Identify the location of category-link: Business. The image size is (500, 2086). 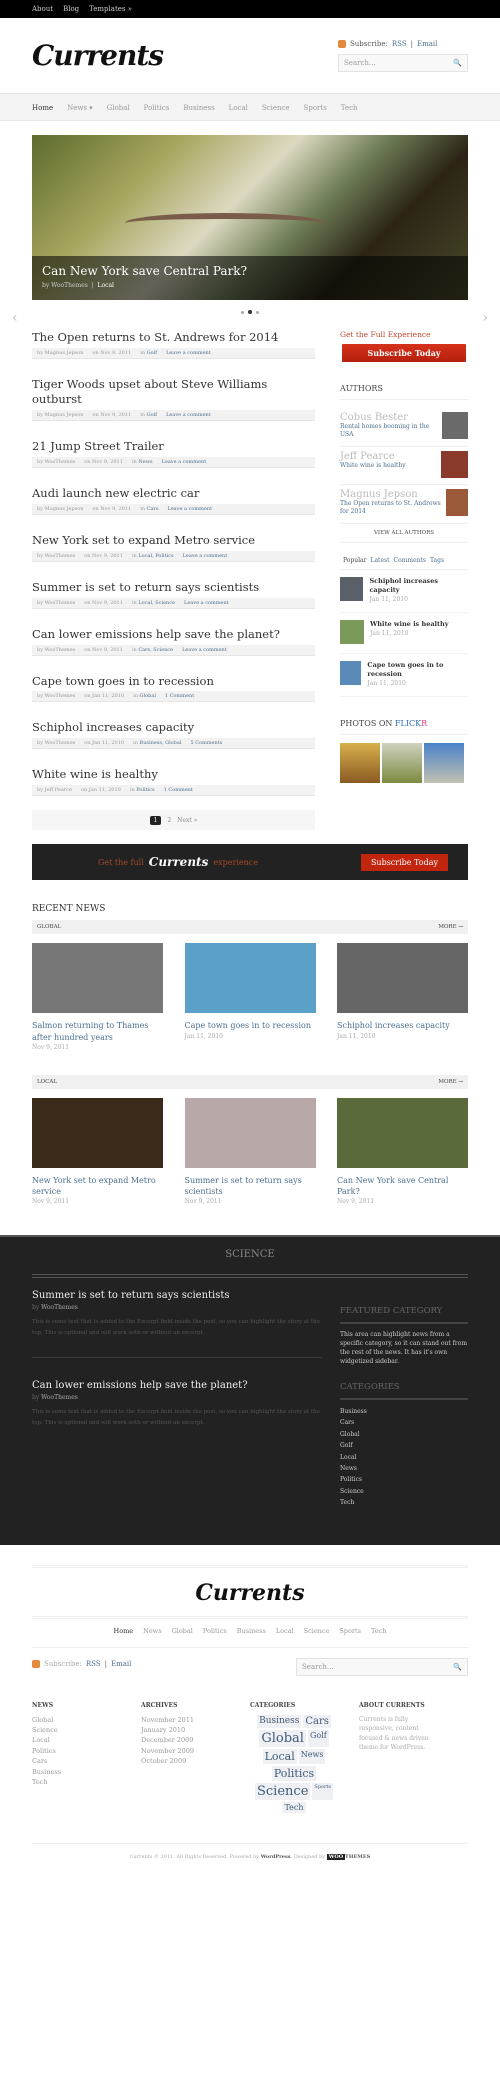
(404, 1411).